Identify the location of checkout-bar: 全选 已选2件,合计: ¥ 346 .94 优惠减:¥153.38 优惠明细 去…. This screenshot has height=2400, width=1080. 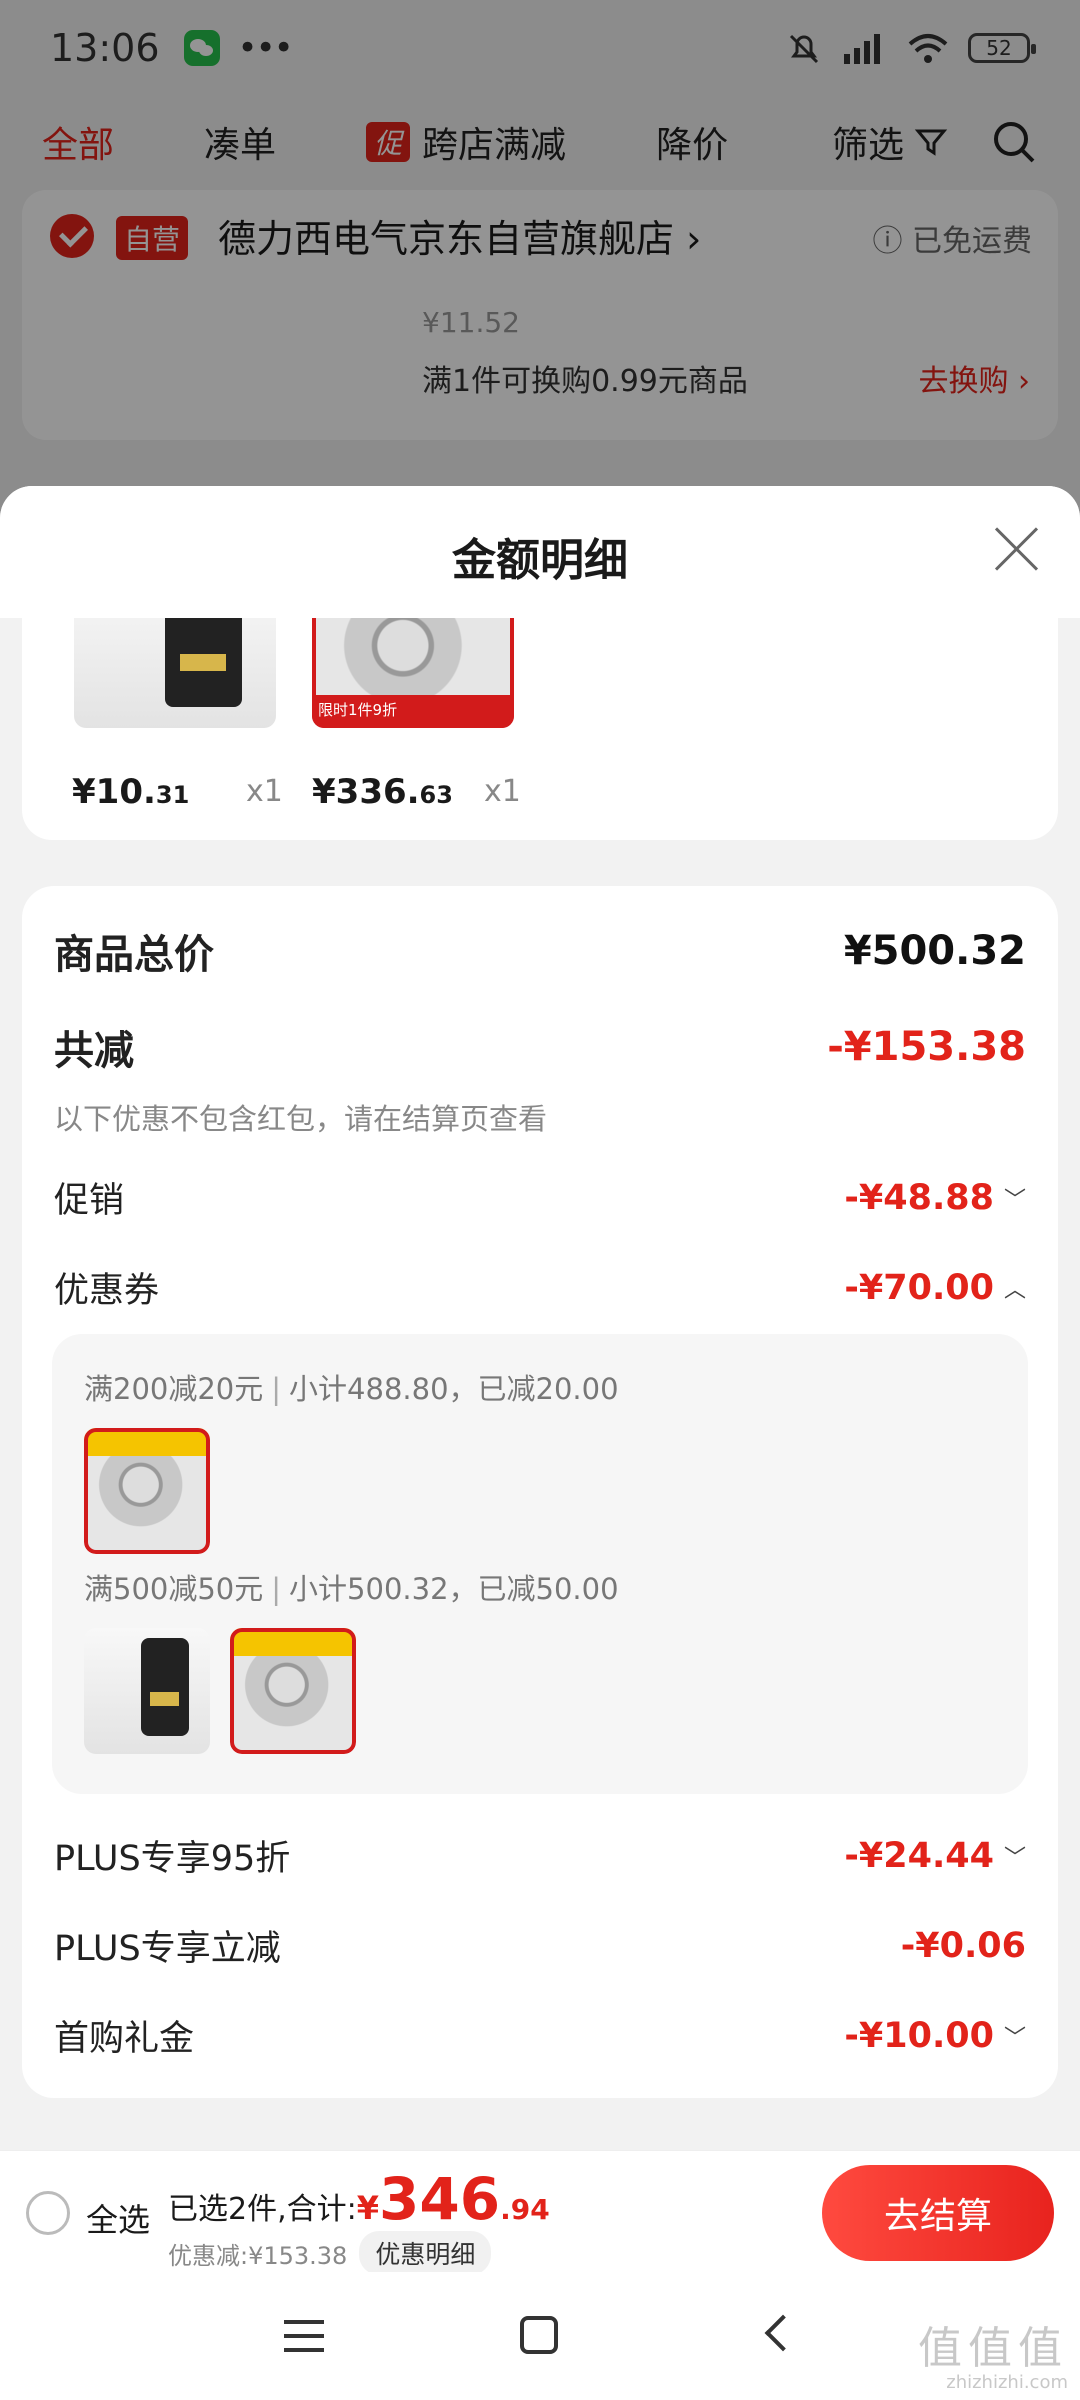
(540, 2212).